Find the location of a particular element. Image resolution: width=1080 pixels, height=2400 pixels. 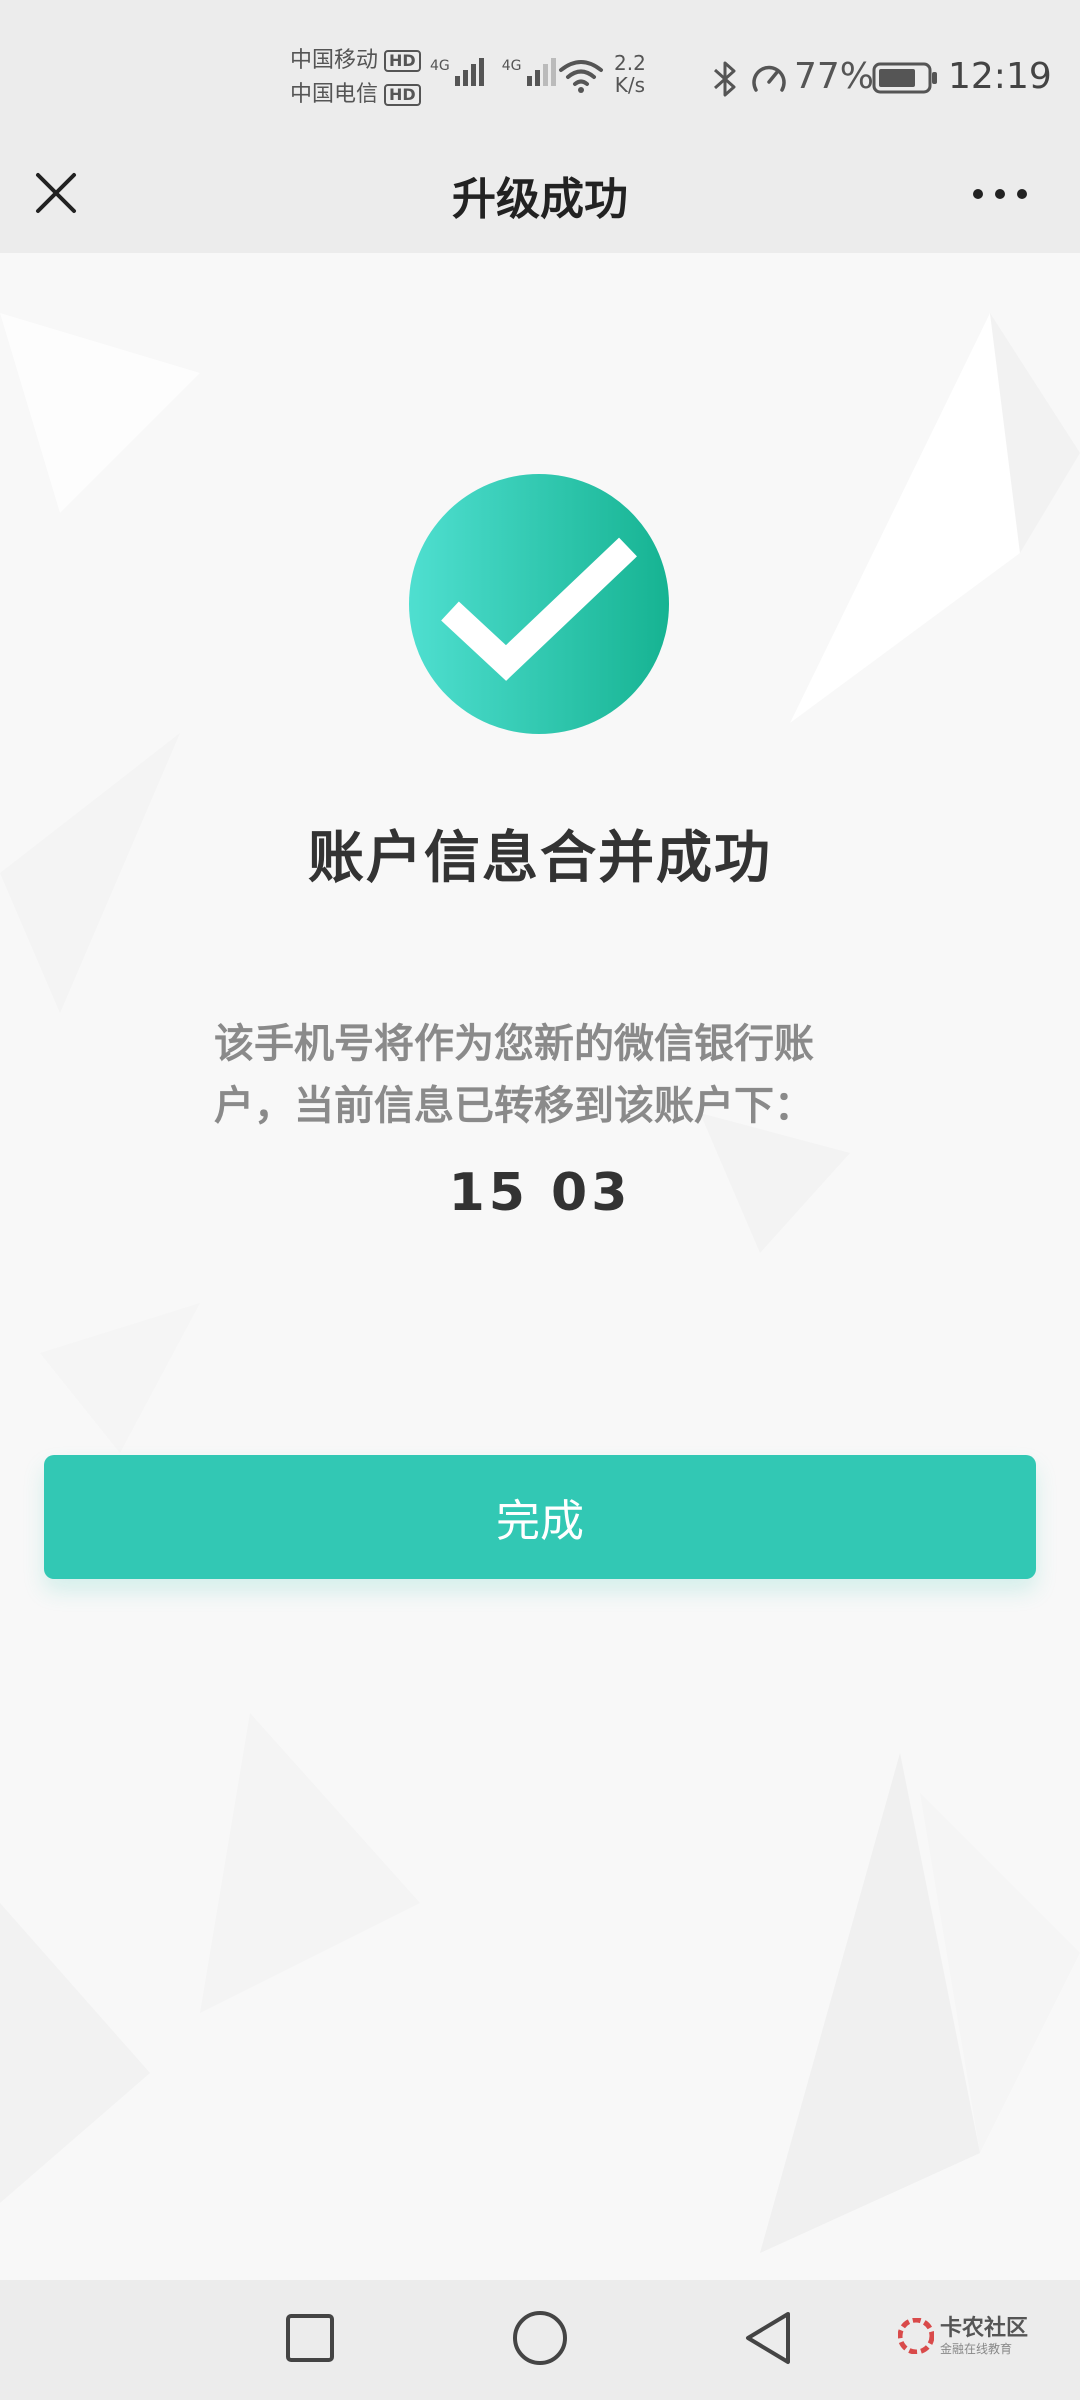

carrier-1-name: 中国移动 is located at coordinates (334, 60).